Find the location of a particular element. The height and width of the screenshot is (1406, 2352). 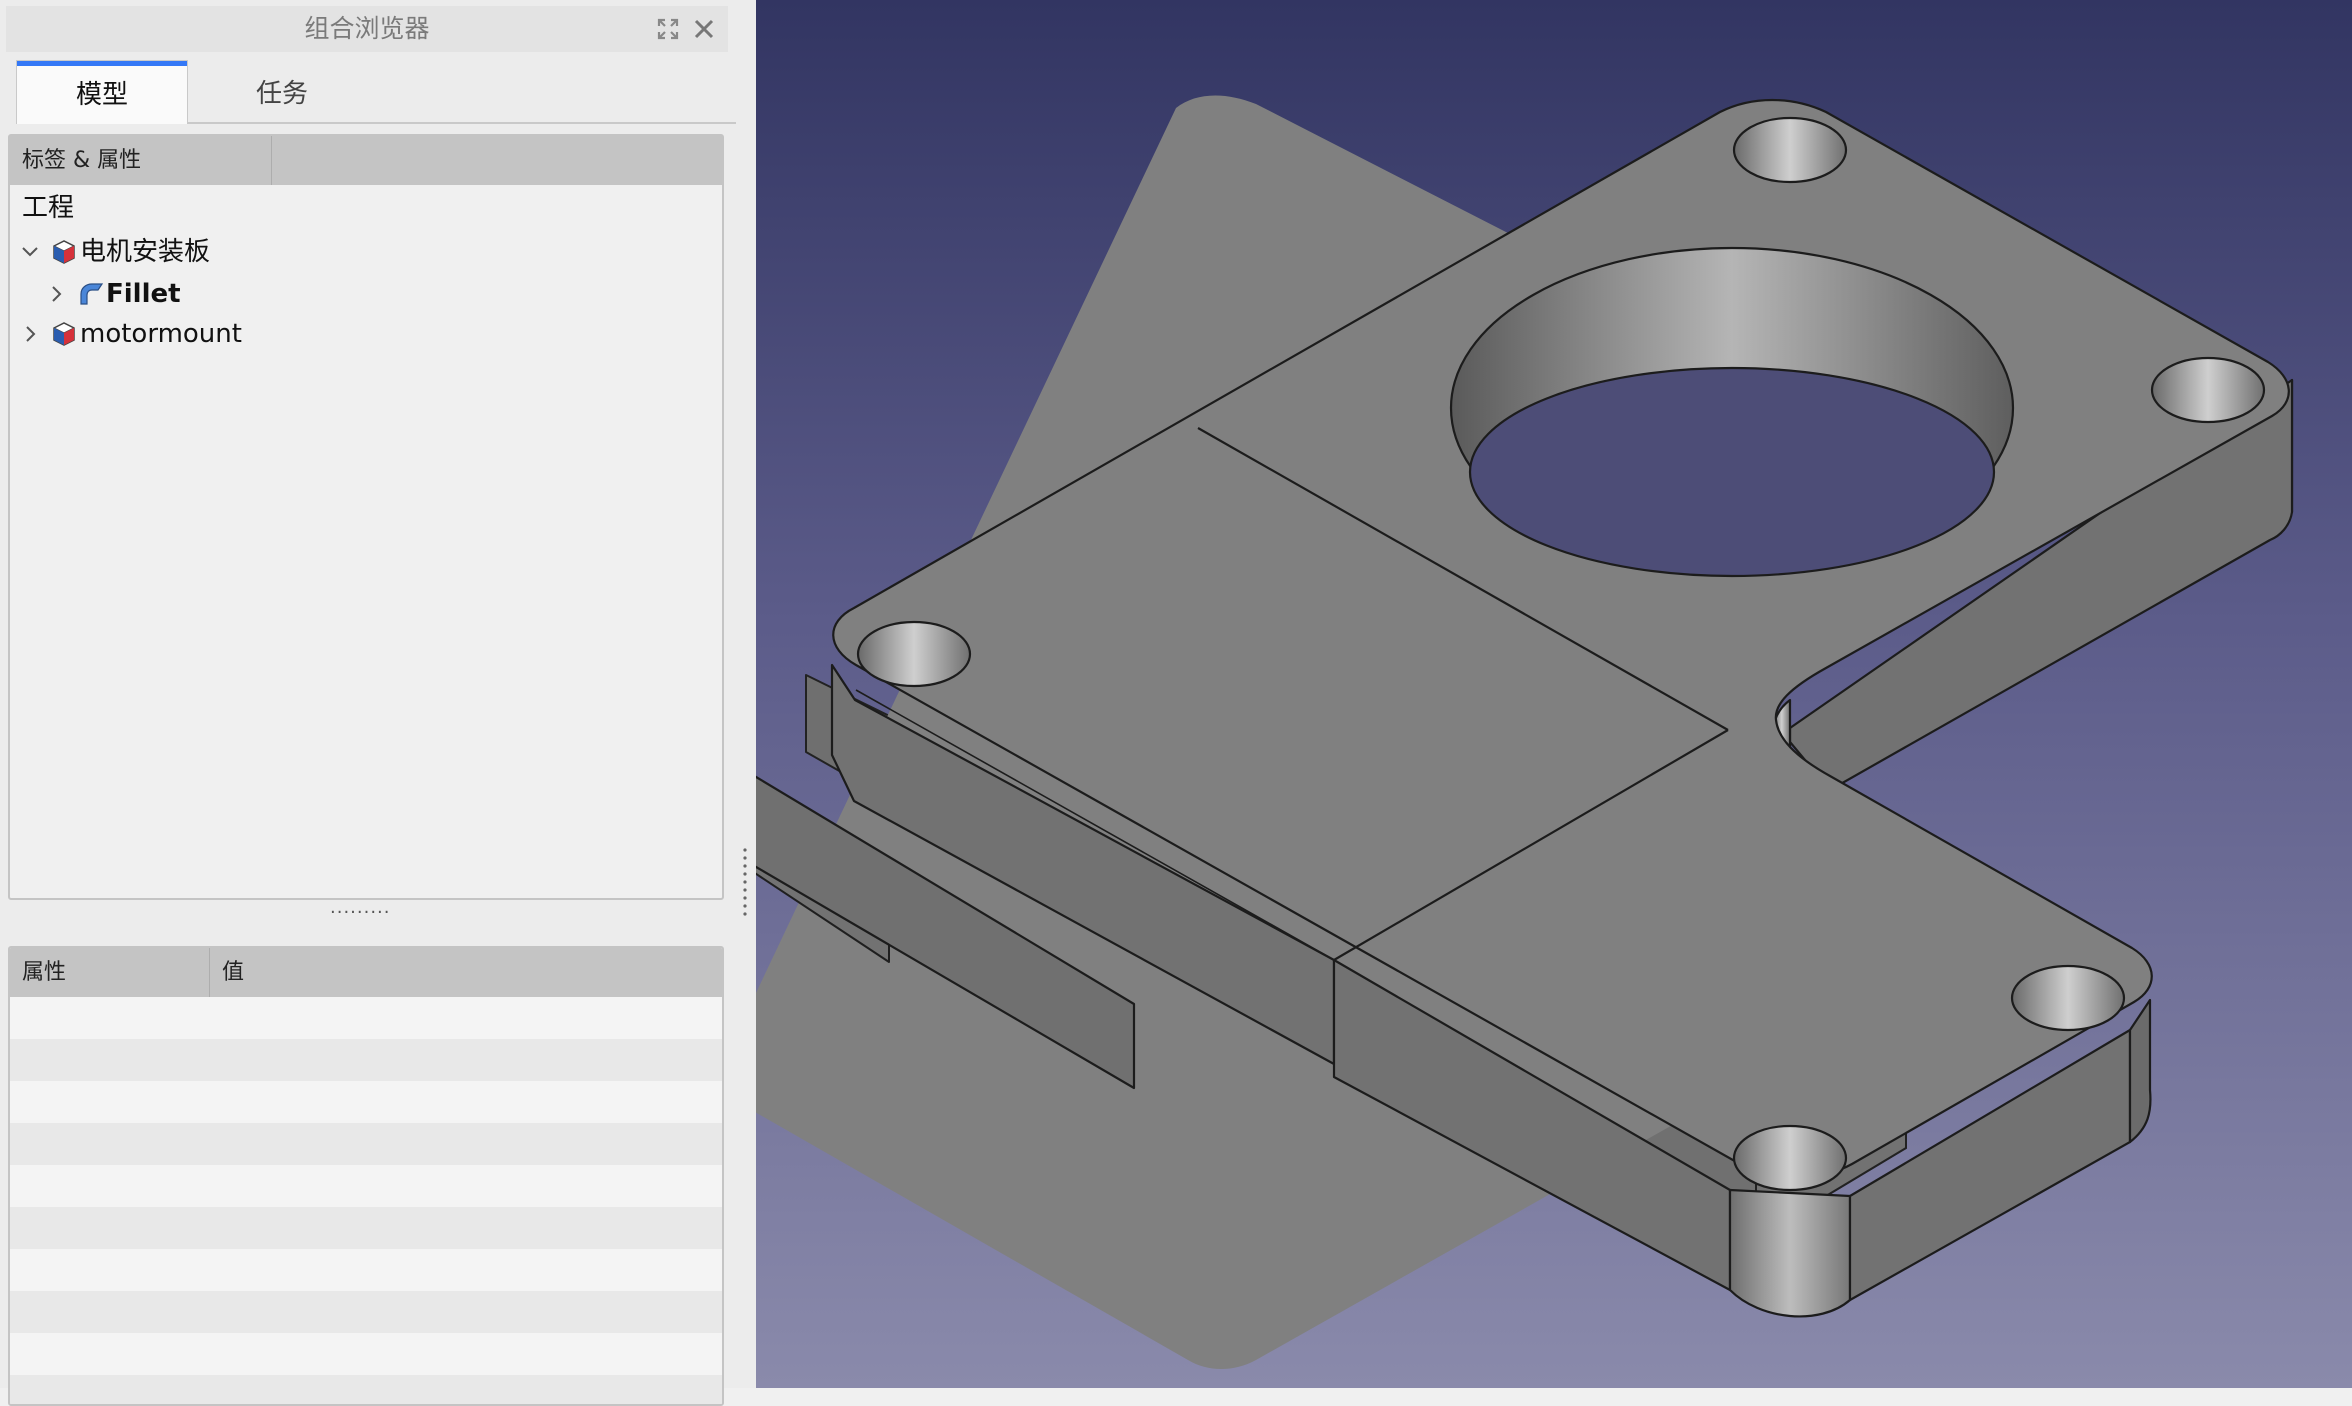

panel-resize-handle is located at coordinates (745, 882).